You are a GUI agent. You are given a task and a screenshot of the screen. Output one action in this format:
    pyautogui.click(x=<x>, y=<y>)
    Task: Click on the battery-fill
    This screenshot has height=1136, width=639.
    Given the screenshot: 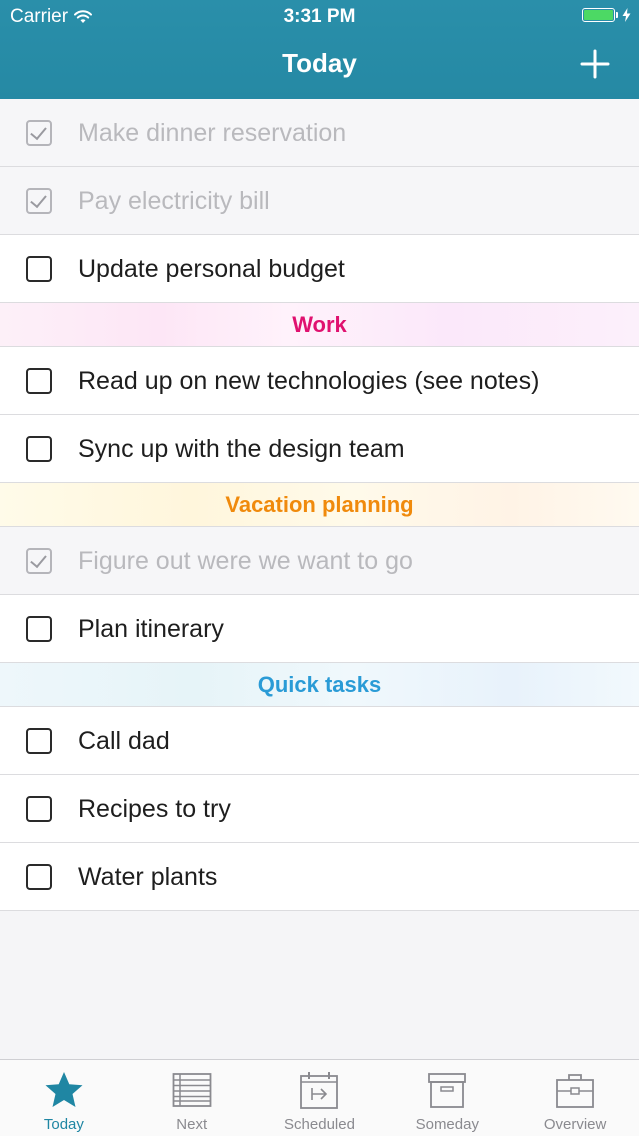 What is the action you would take?
    pyautogui.click(x=598, y=15)
    